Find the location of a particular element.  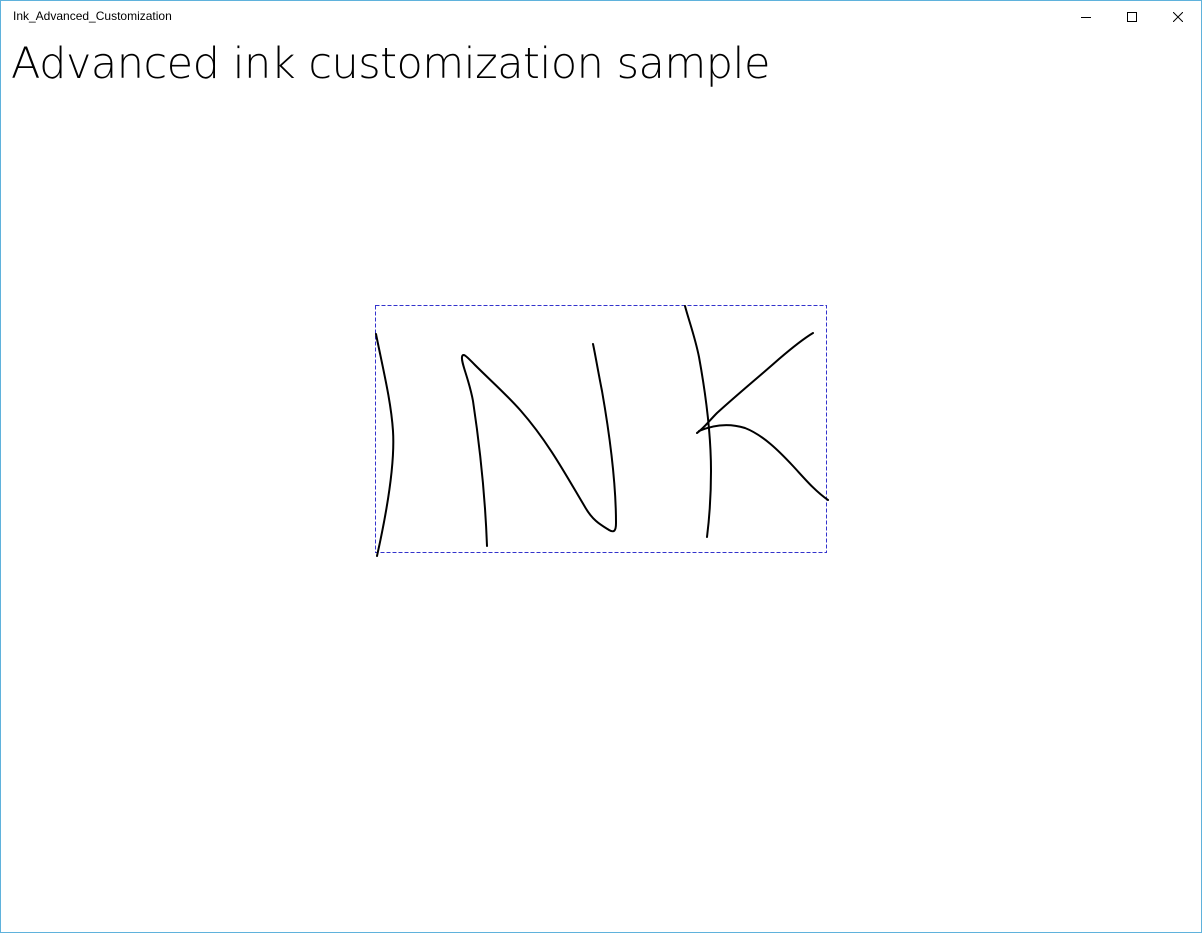

close-icon is located at coordinates (1178, 16).